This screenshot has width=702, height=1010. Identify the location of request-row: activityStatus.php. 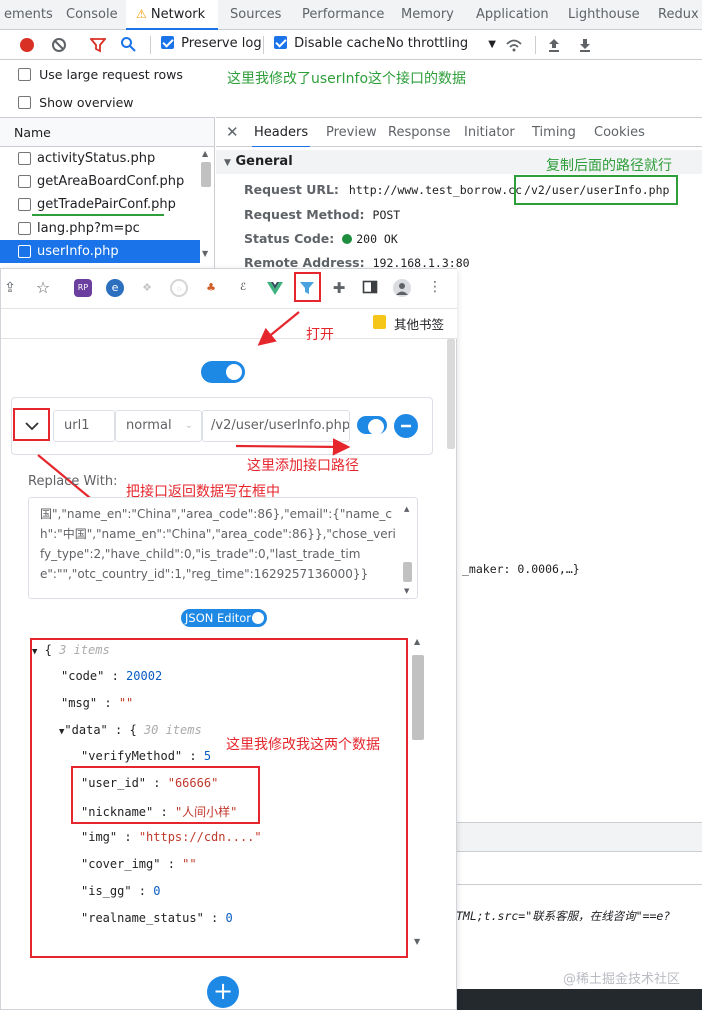
(100, 158).